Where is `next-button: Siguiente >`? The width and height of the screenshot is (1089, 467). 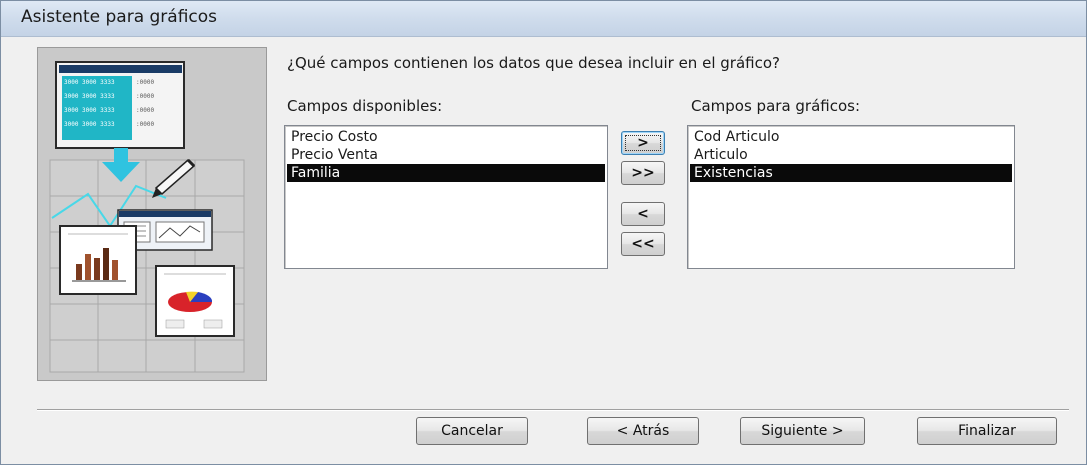
next-button: Siguiente > is located at coordinates (802, 431).